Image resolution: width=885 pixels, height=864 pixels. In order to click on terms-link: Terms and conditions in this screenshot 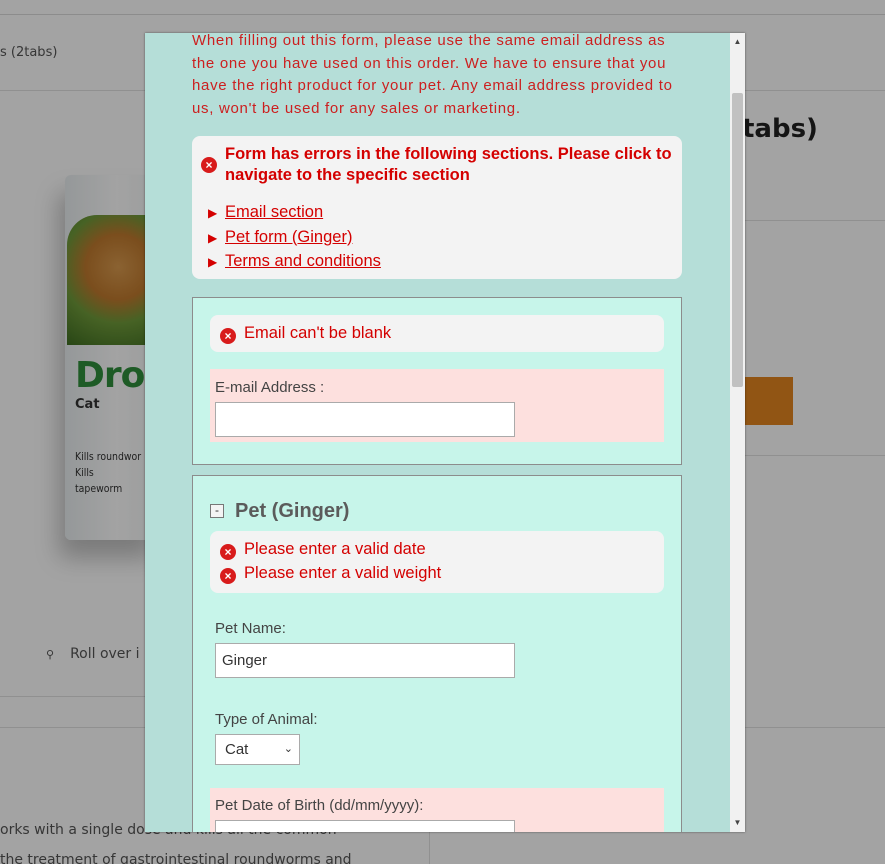, I will do `click(303, 261)`.